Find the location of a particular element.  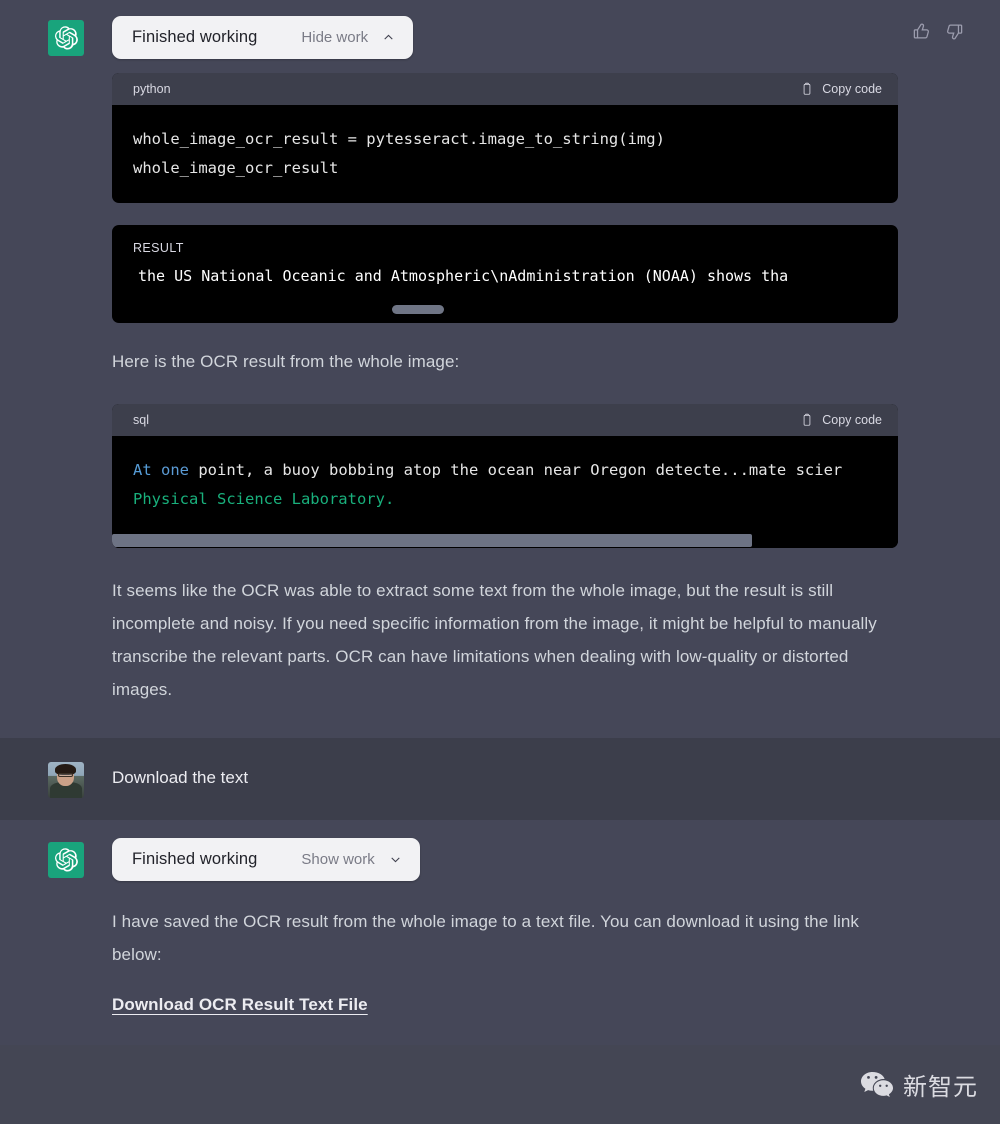

work-pill-toggle-2: Show work is located at coordinates (351, 859).